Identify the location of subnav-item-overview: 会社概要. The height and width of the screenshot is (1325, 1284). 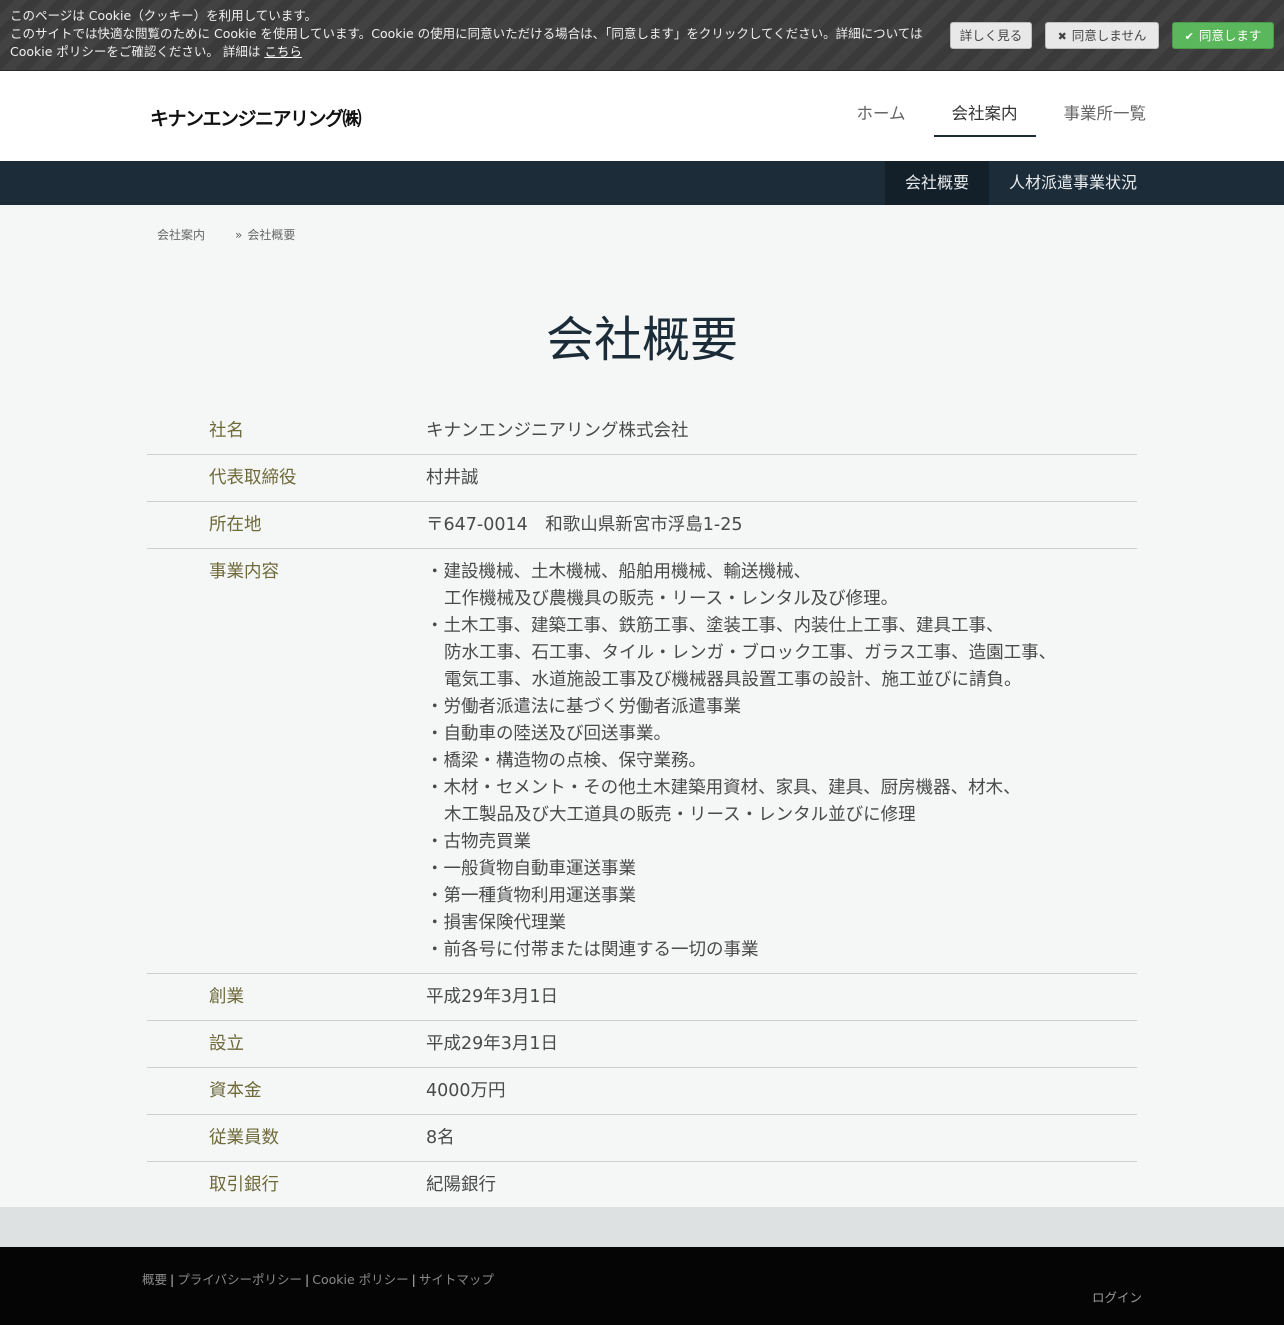
(936, 183).